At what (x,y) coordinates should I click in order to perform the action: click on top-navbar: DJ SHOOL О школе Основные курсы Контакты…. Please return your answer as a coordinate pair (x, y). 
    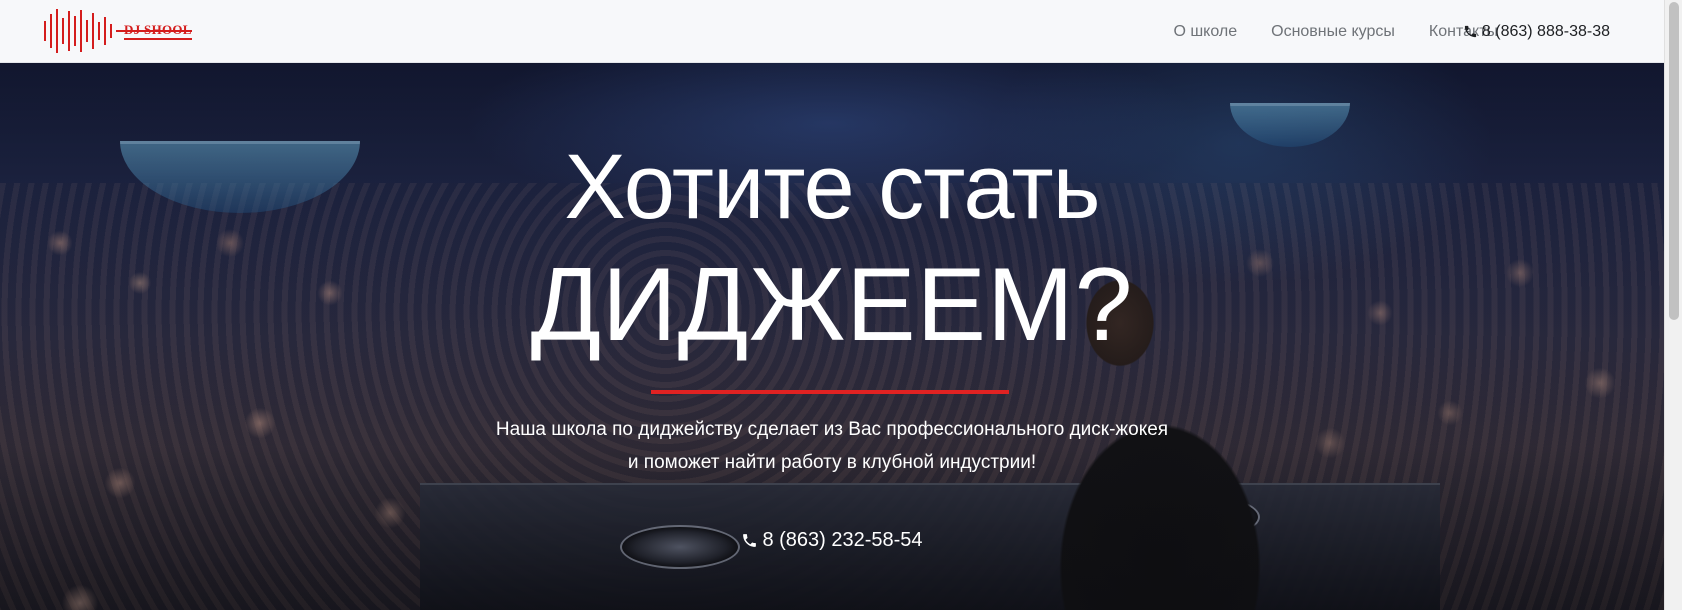
    Looking at the image, I should click on (832, 31).